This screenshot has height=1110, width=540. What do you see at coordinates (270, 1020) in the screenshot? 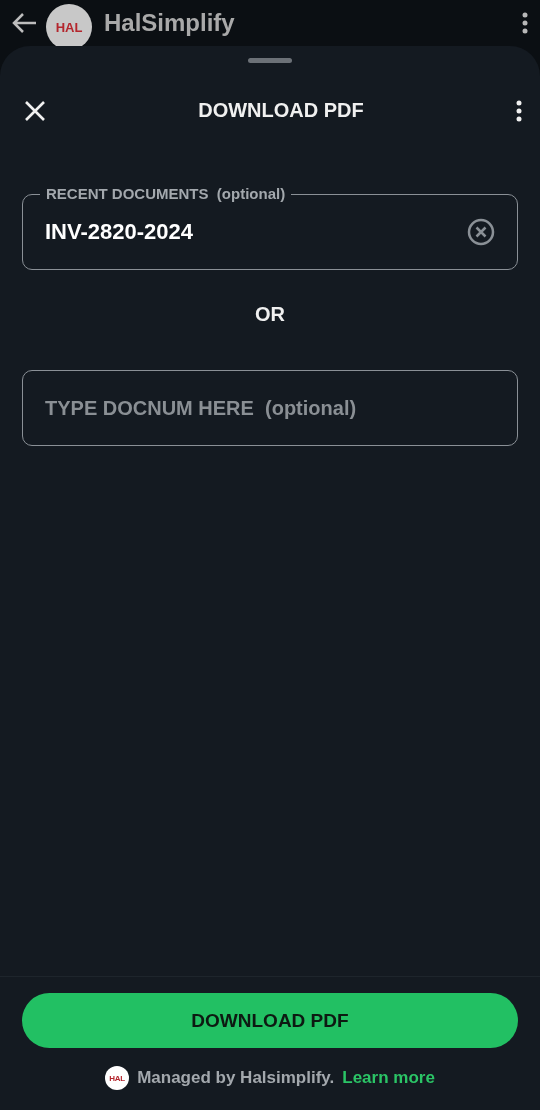
I see `download-pdf-button: DOWNLOAD PDF` at bounding box center [270, 1020].